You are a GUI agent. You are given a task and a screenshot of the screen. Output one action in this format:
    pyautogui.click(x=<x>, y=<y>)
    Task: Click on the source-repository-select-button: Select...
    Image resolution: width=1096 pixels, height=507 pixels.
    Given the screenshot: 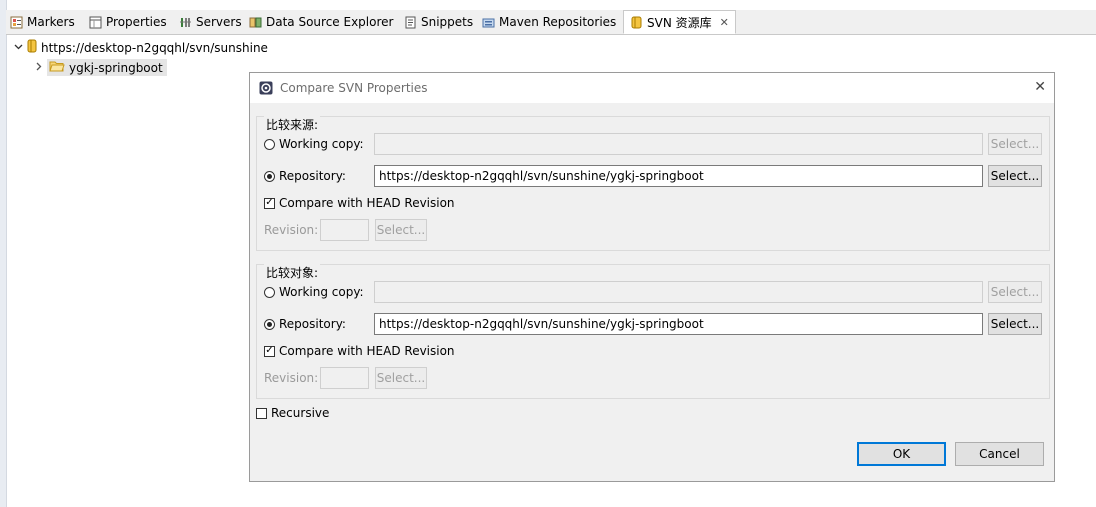 What is the action you would take?
    pyautogui.click(x=1015, y=176)
    